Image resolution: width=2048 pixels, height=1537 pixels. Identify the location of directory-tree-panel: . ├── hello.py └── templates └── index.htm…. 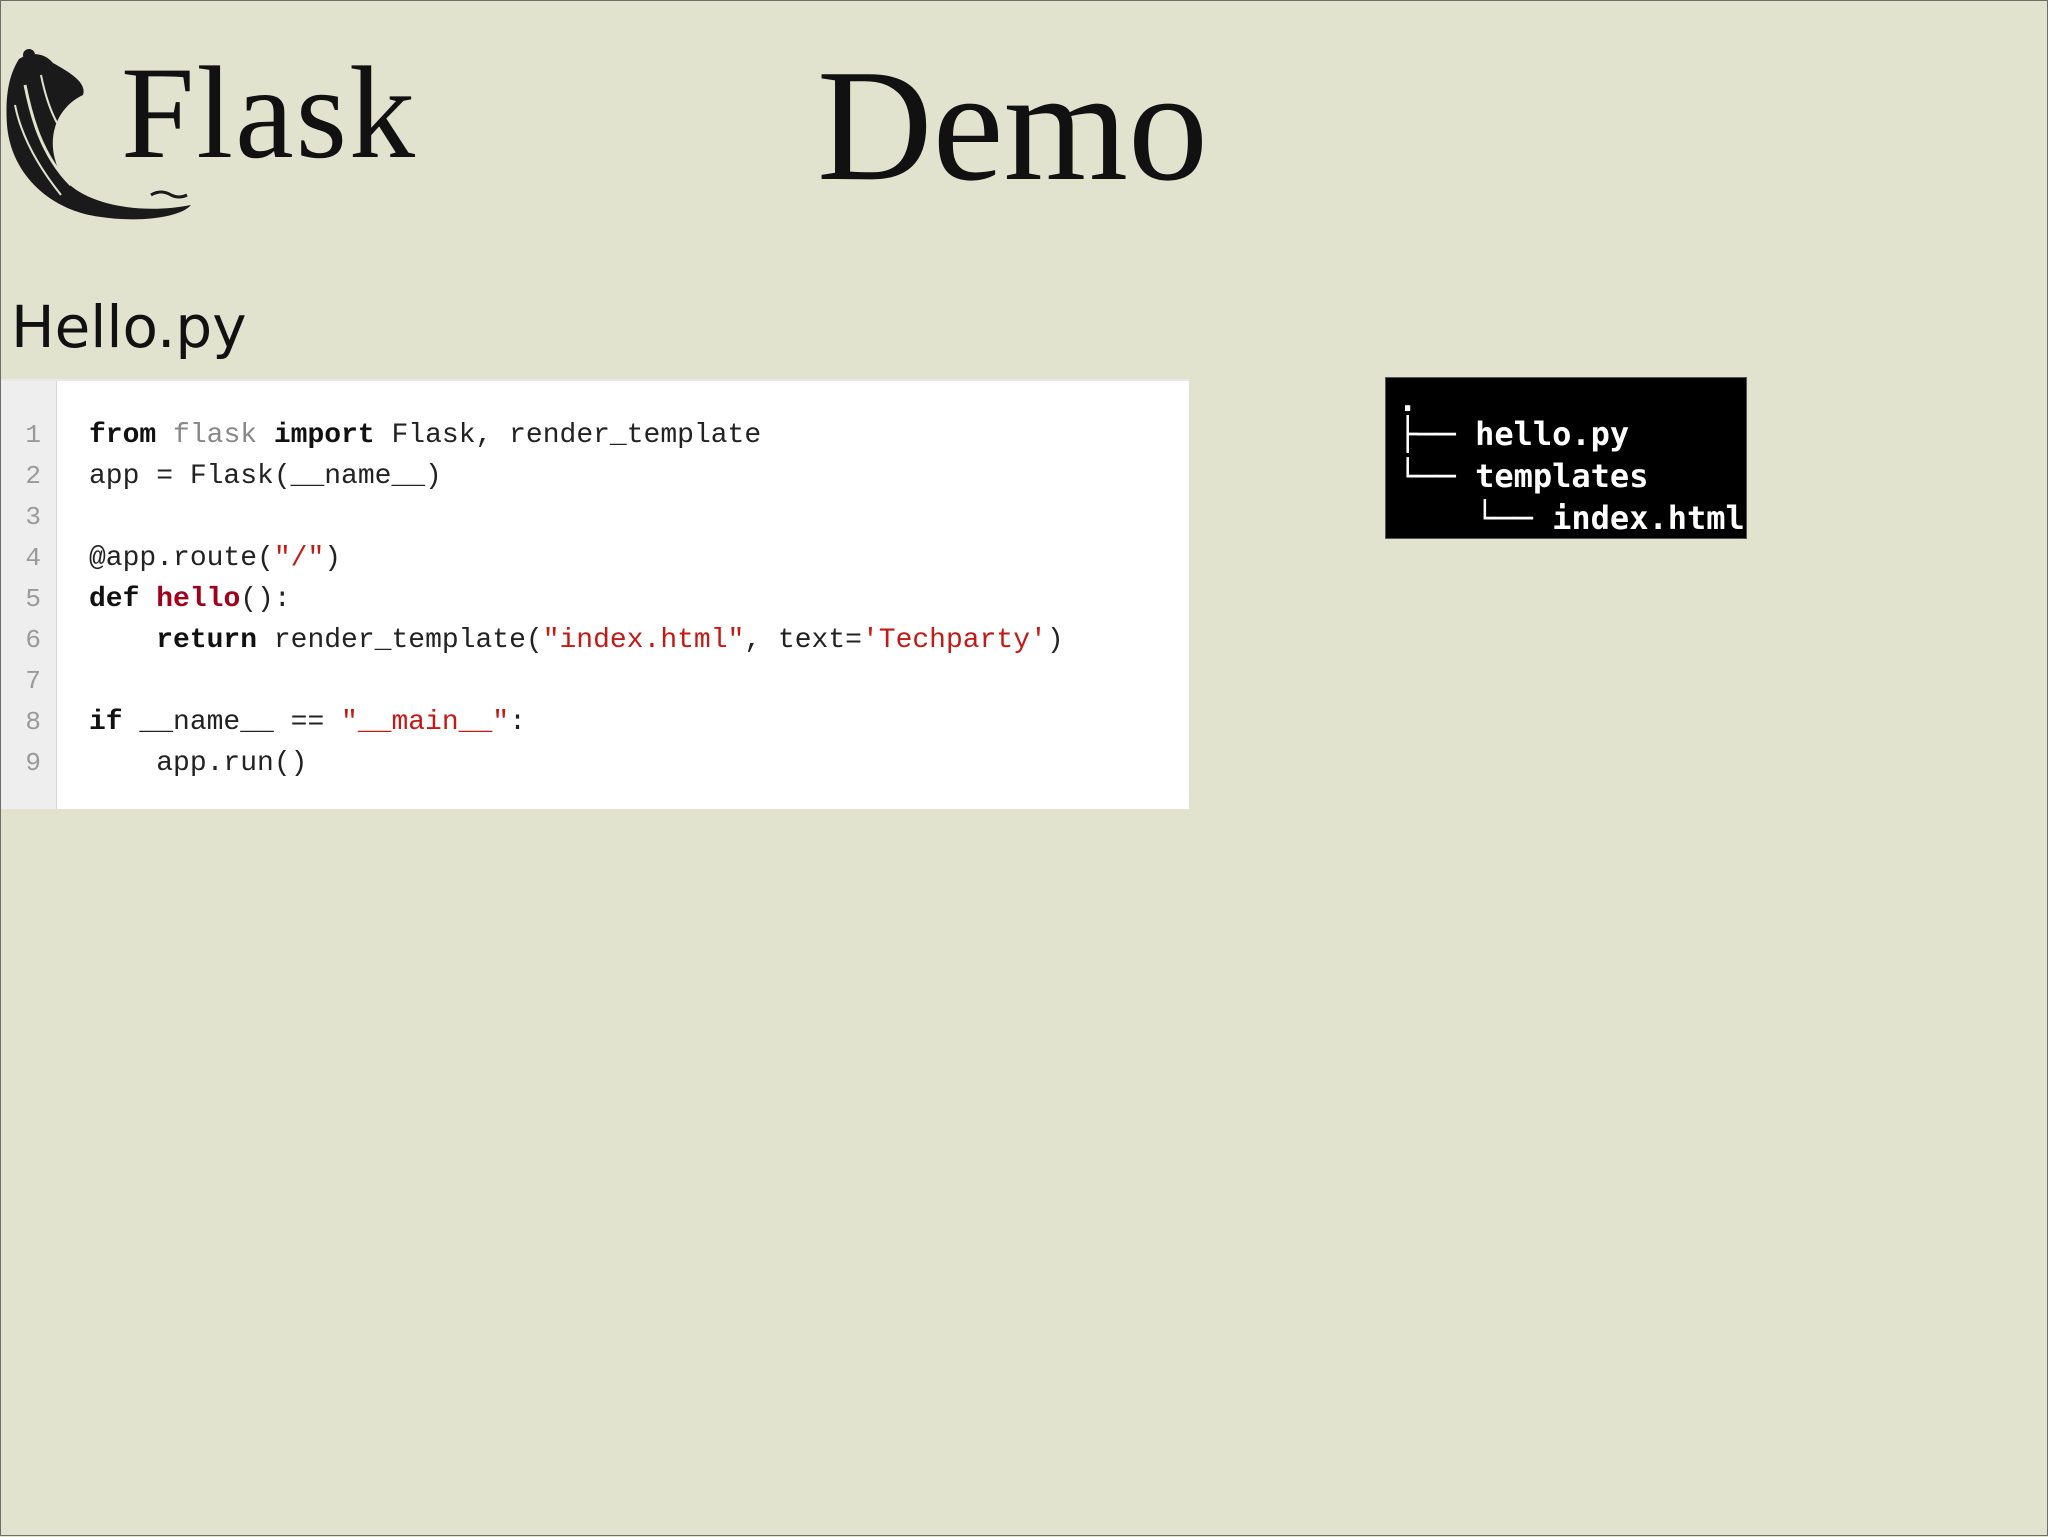
(1566, 458).